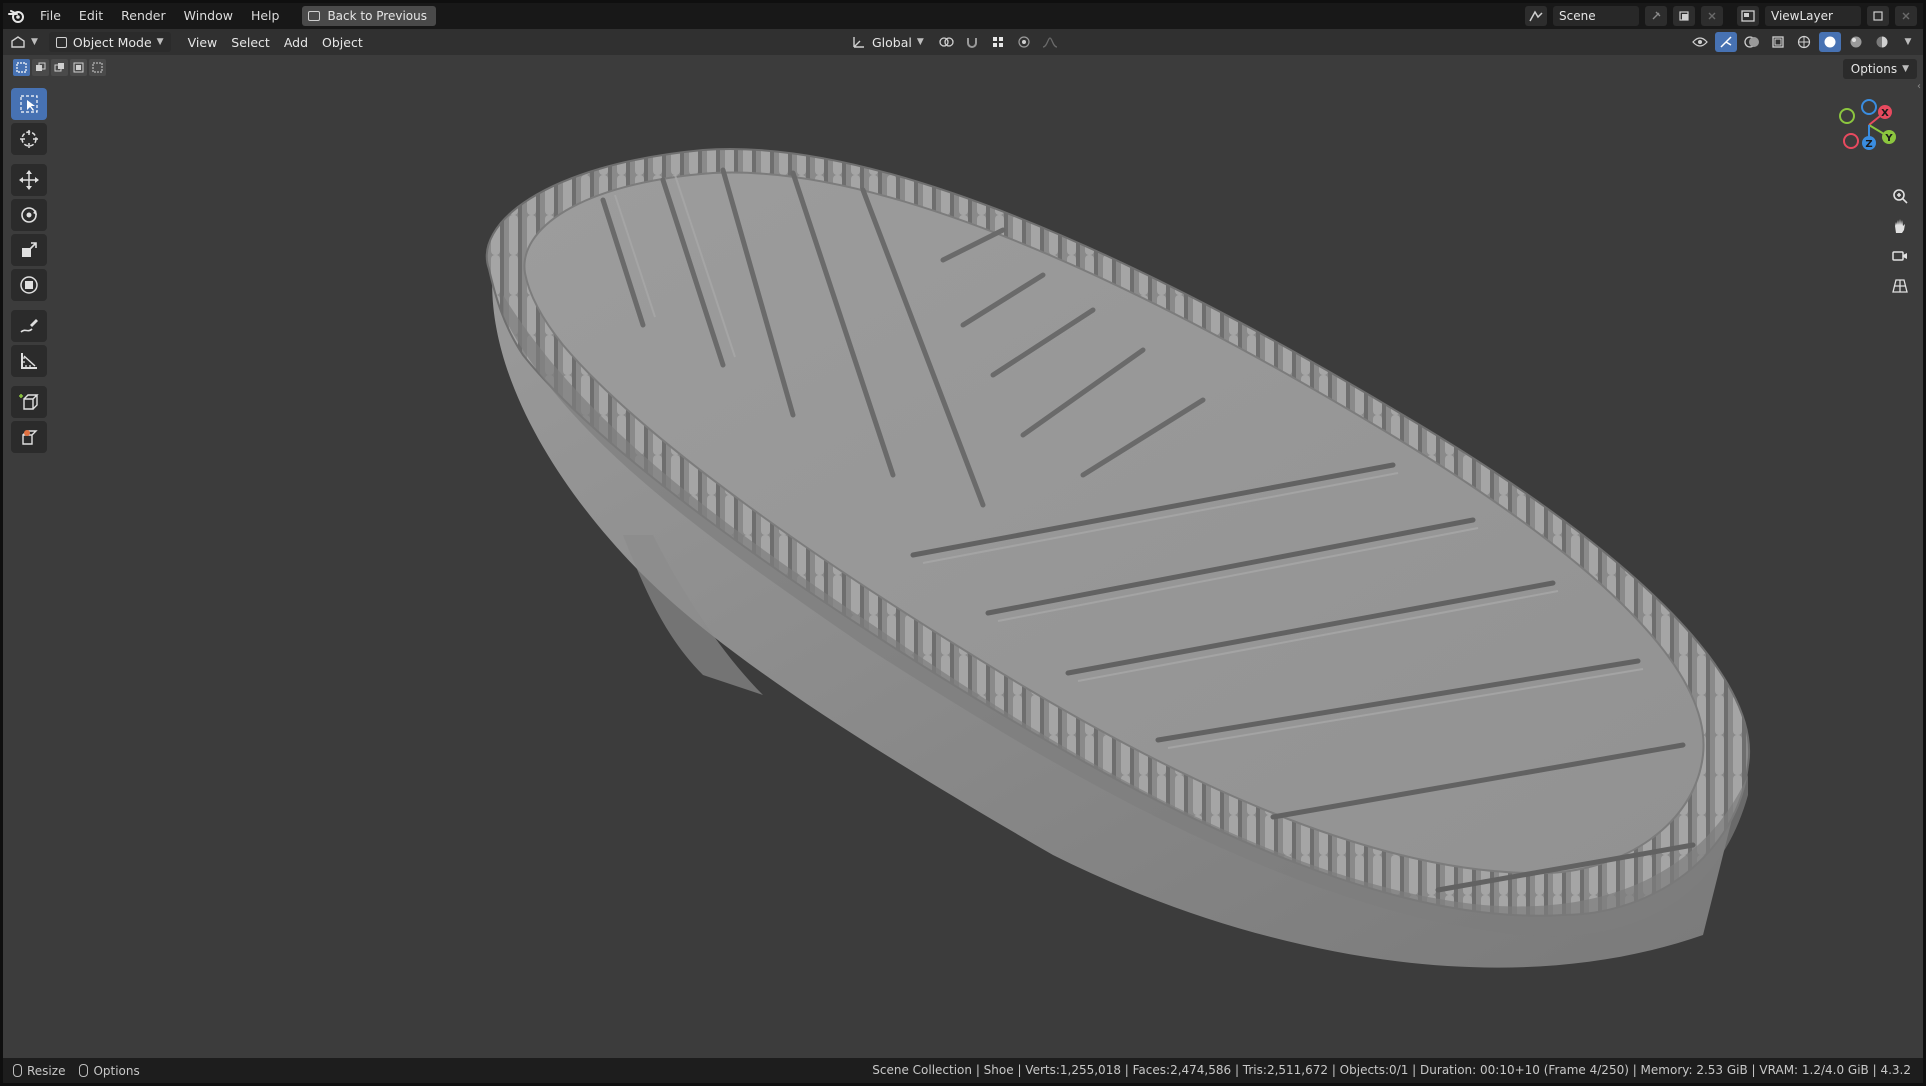 The image size is (1926, 1086). I want to click on transform-tools: Global ▼, so click(953, 42).